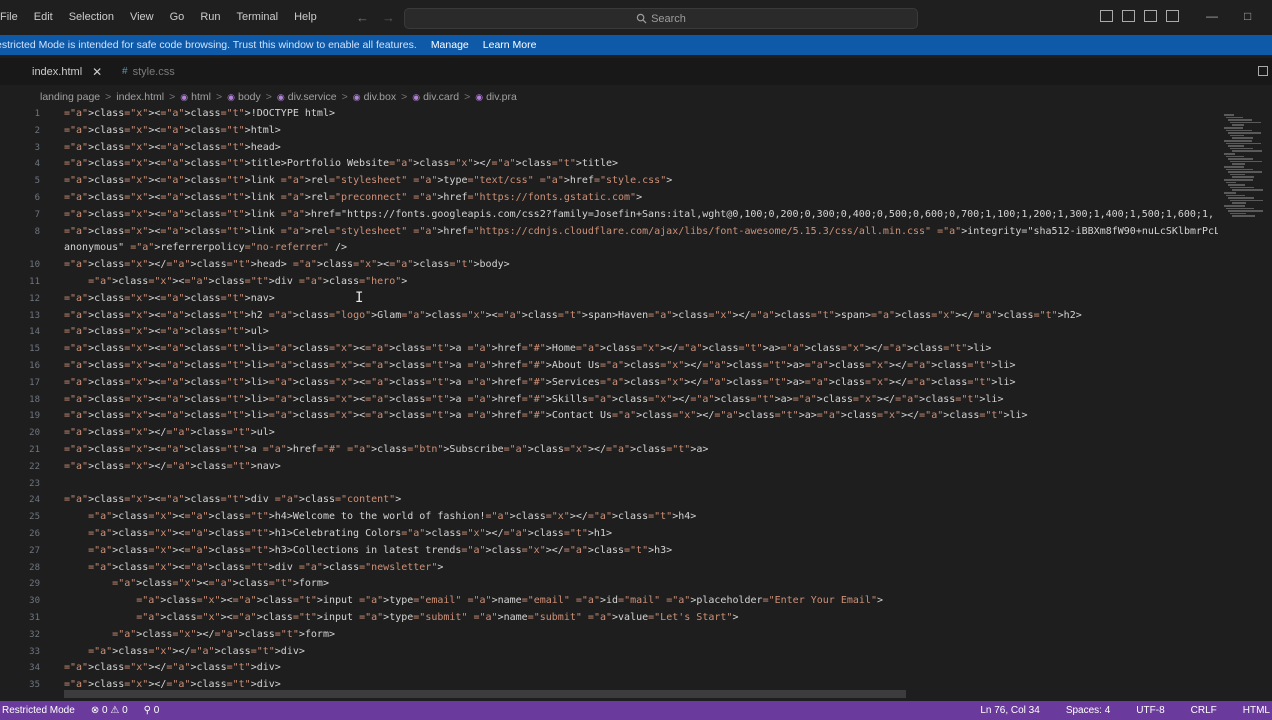 This screenshot has height=720, width=1272. What do you see at coordinates (1242, 403) in the screenshot?
I see `minimap` at bounding box center [1242, 403].